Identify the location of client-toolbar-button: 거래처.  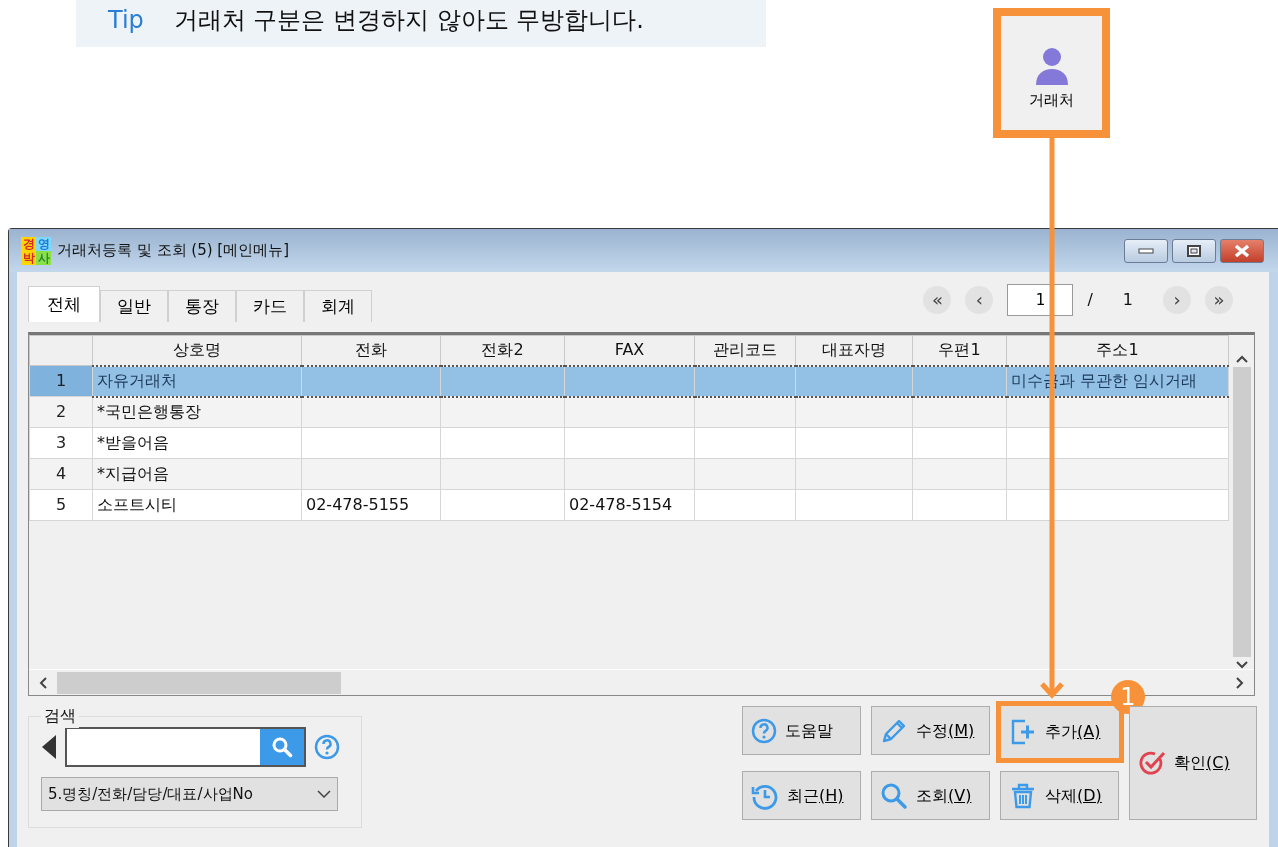
(1051, 73).